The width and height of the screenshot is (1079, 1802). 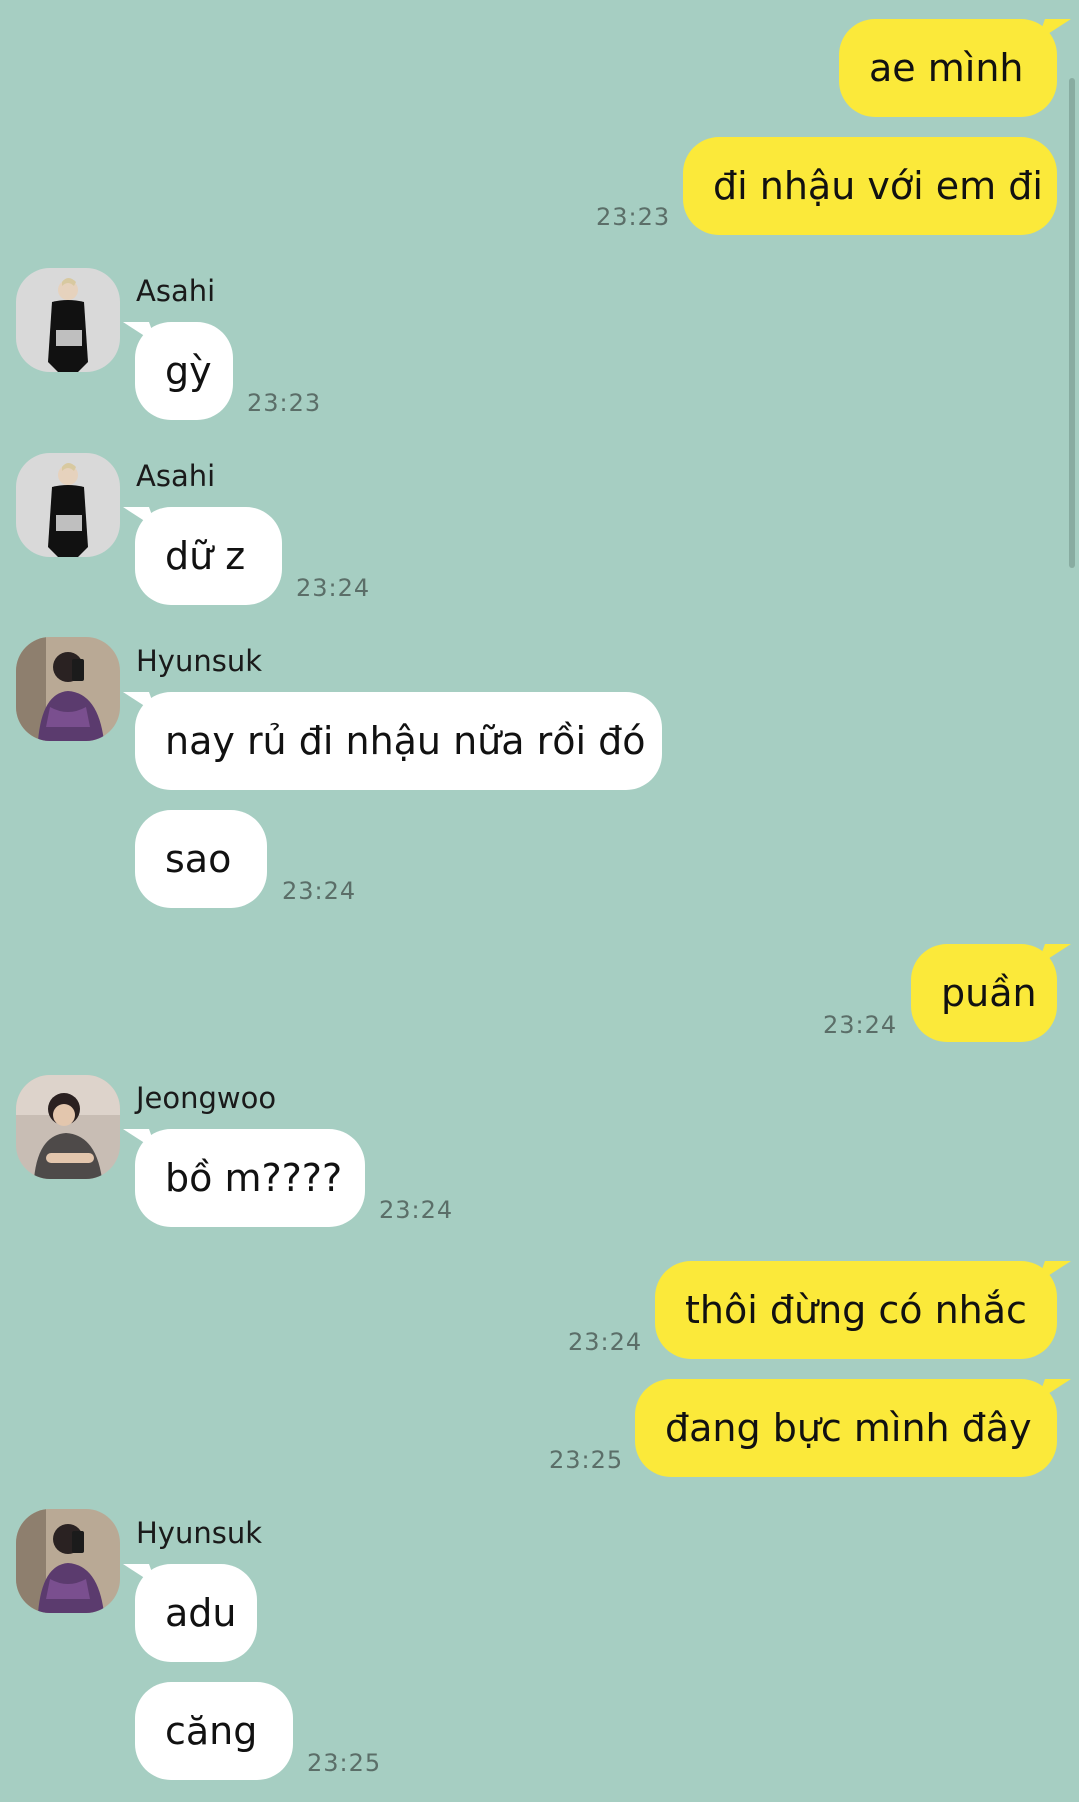 What do you see at coordinates (405, 741) in the screenshot?
I see `message-text: nay rủ đi nhậu nữa rồi đó` at bounding box center [405, 741].